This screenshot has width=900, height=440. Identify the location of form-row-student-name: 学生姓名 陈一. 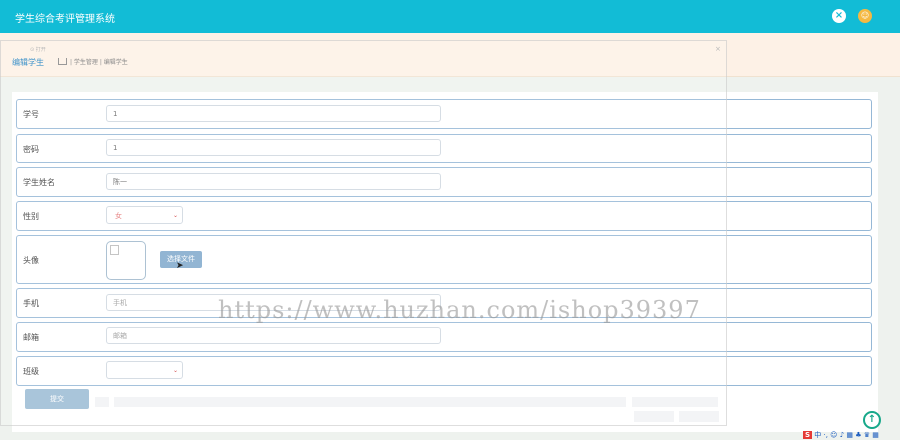
(444, 182).